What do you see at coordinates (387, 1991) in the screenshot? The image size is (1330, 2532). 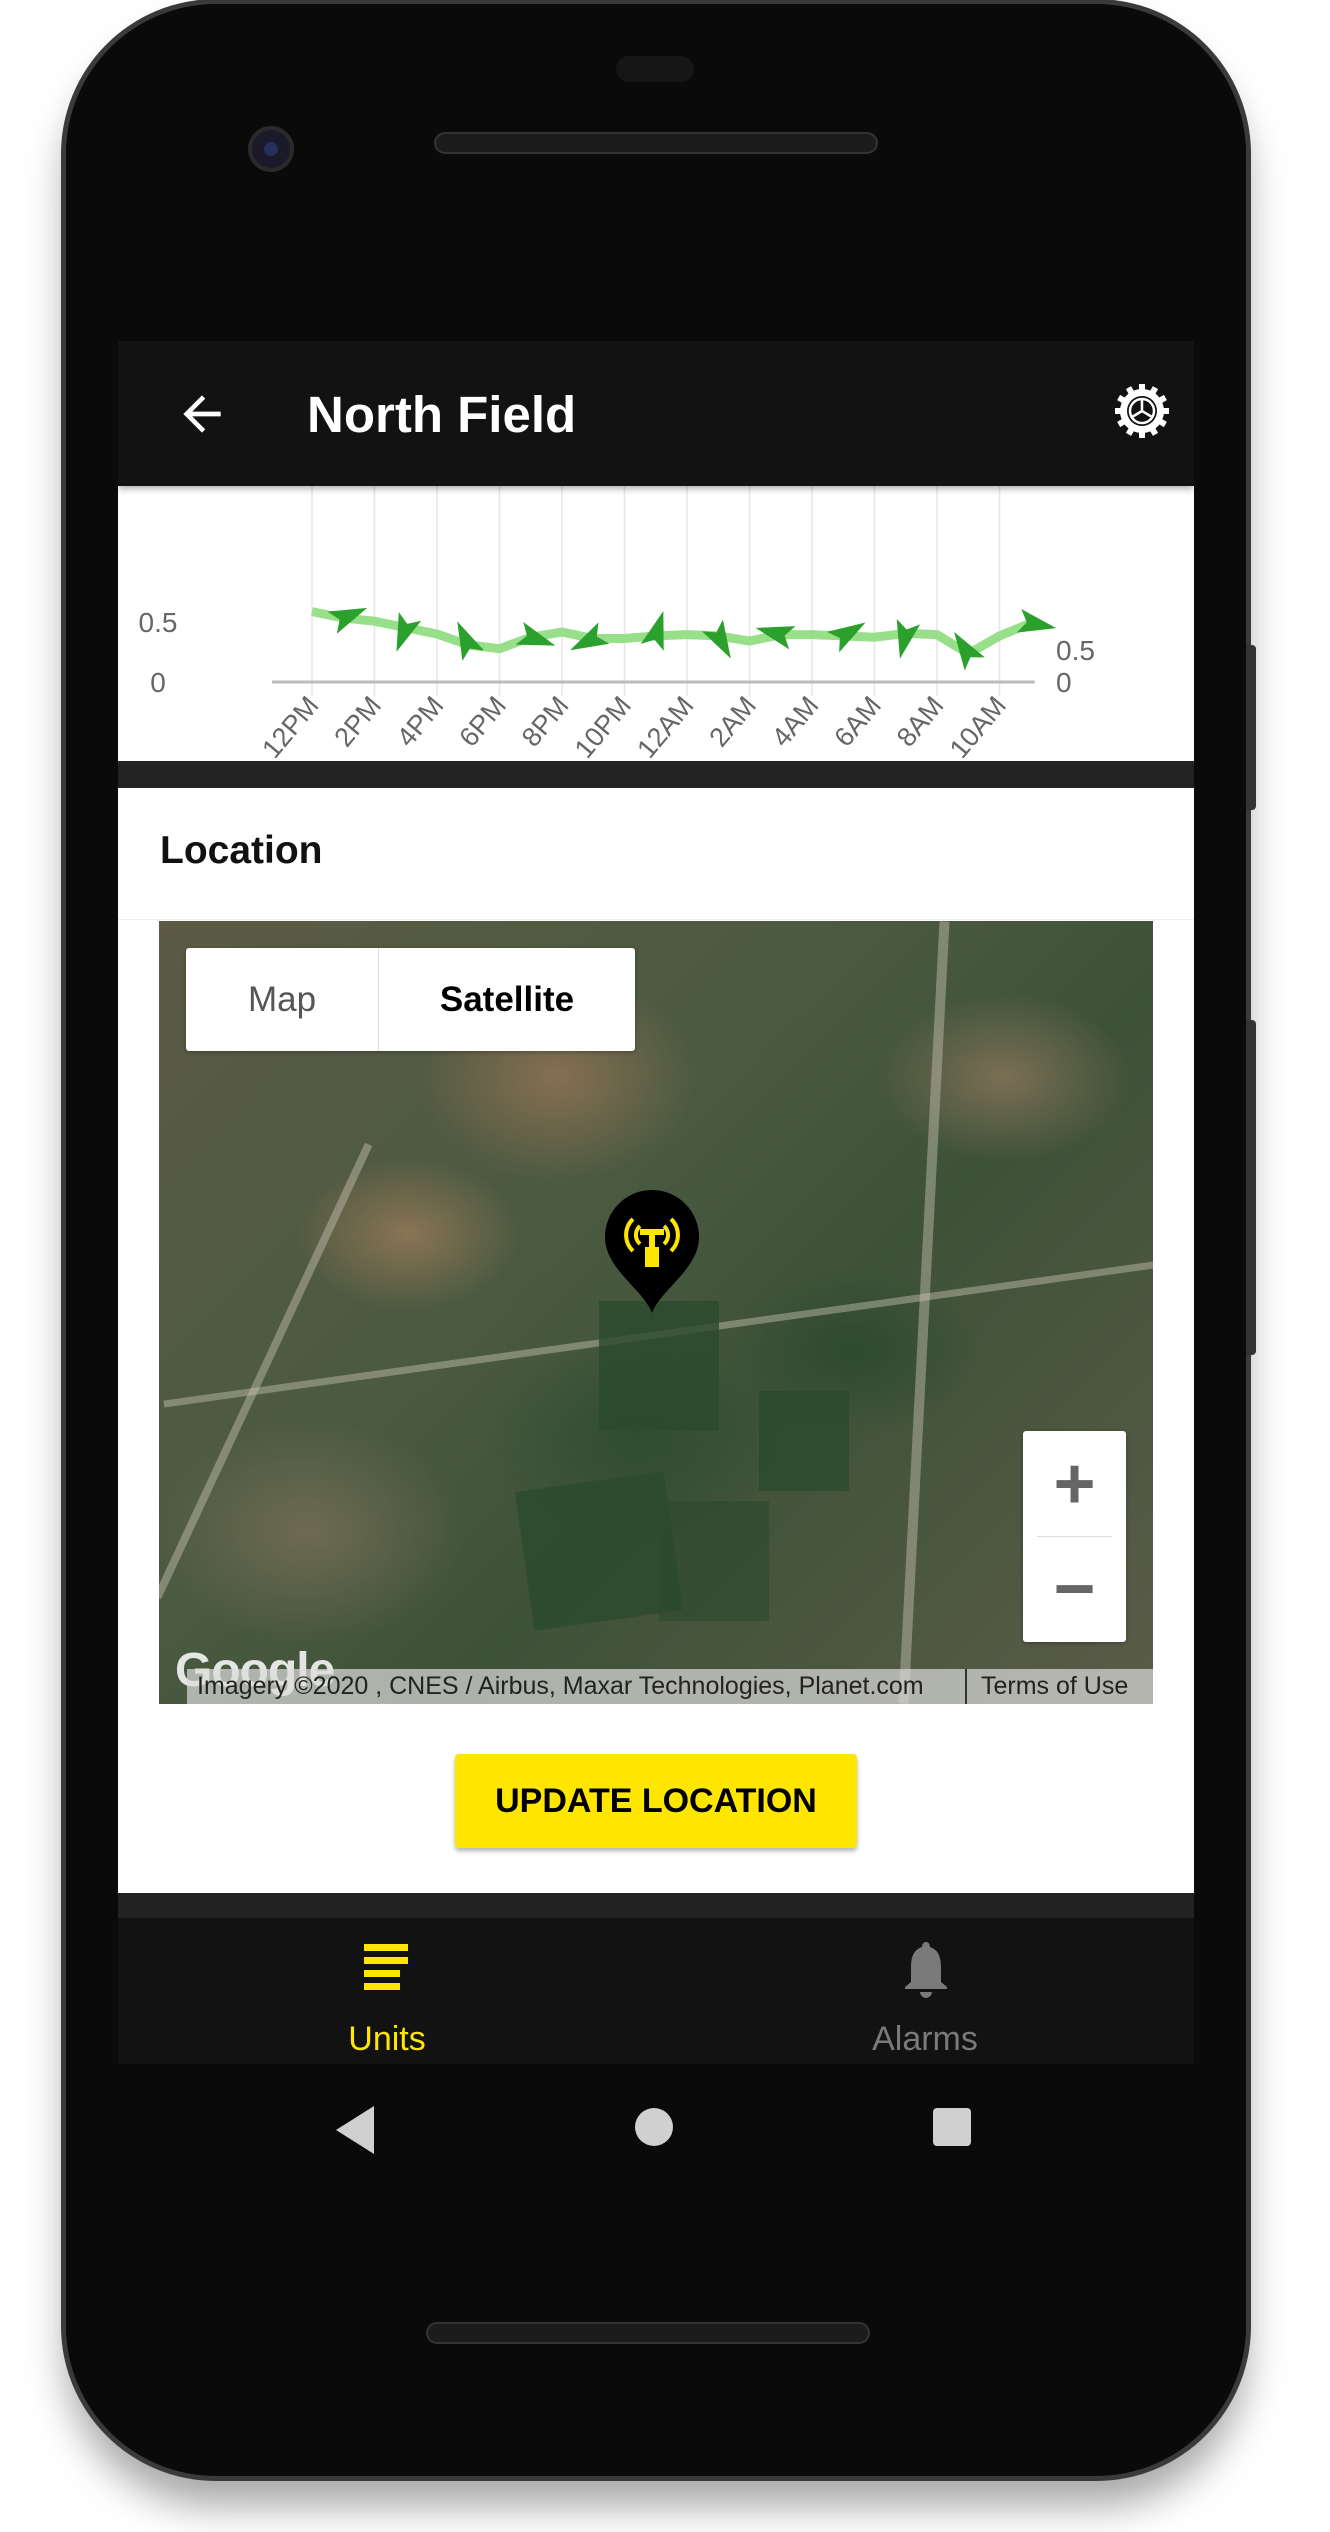 I see `nav-item-units: Units` at bounding box center [387, 1991].